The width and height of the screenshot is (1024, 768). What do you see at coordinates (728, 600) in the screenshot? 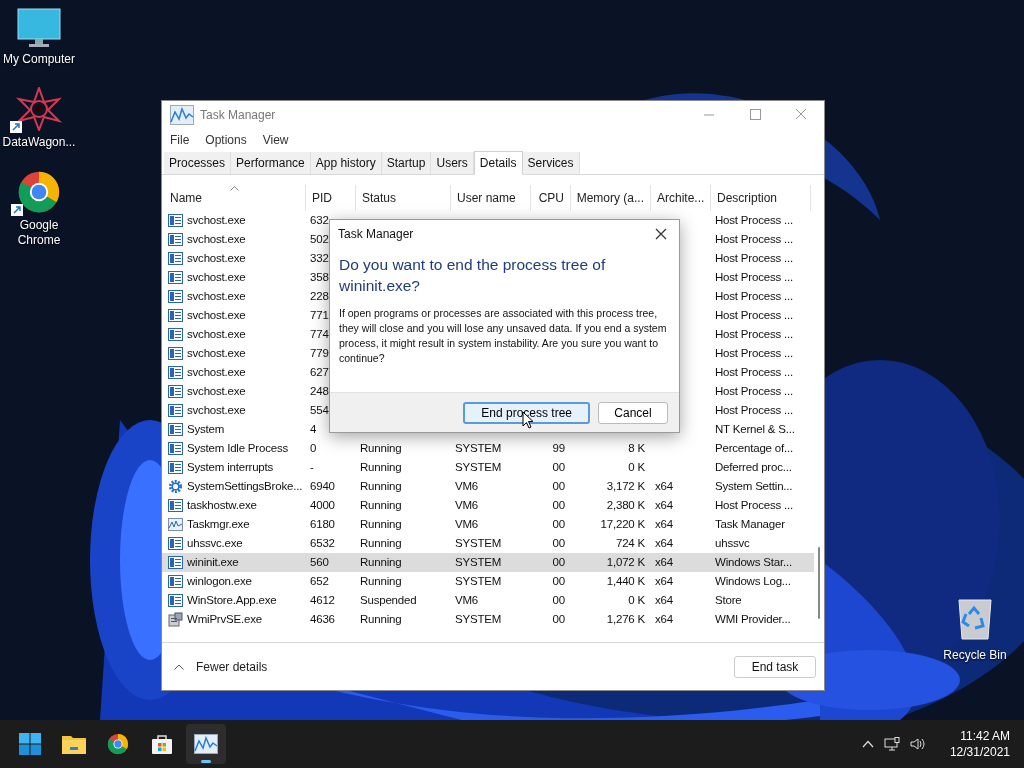
I see `table-cell-text: Store` at bounding box center [728, 600].